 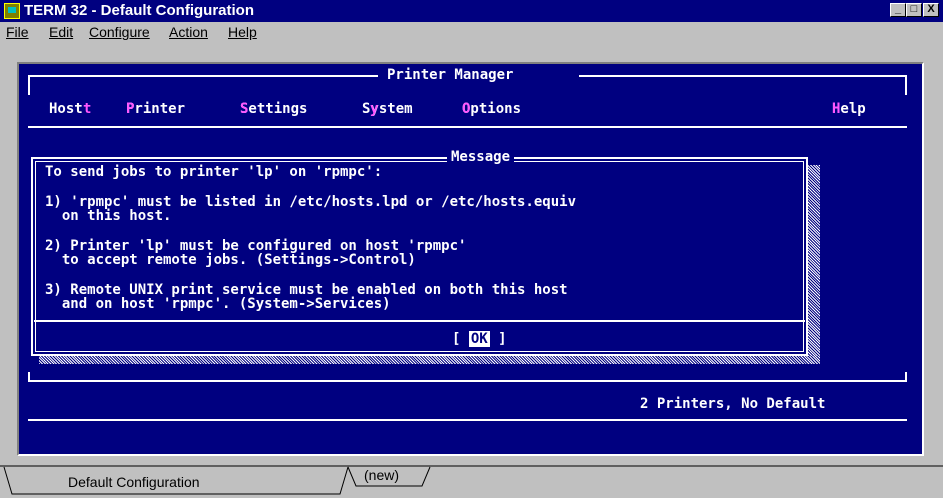 What do you see at coordinates (467, 420) in the screenshot?
I see `status-separator` at bounding box center [467, 420].